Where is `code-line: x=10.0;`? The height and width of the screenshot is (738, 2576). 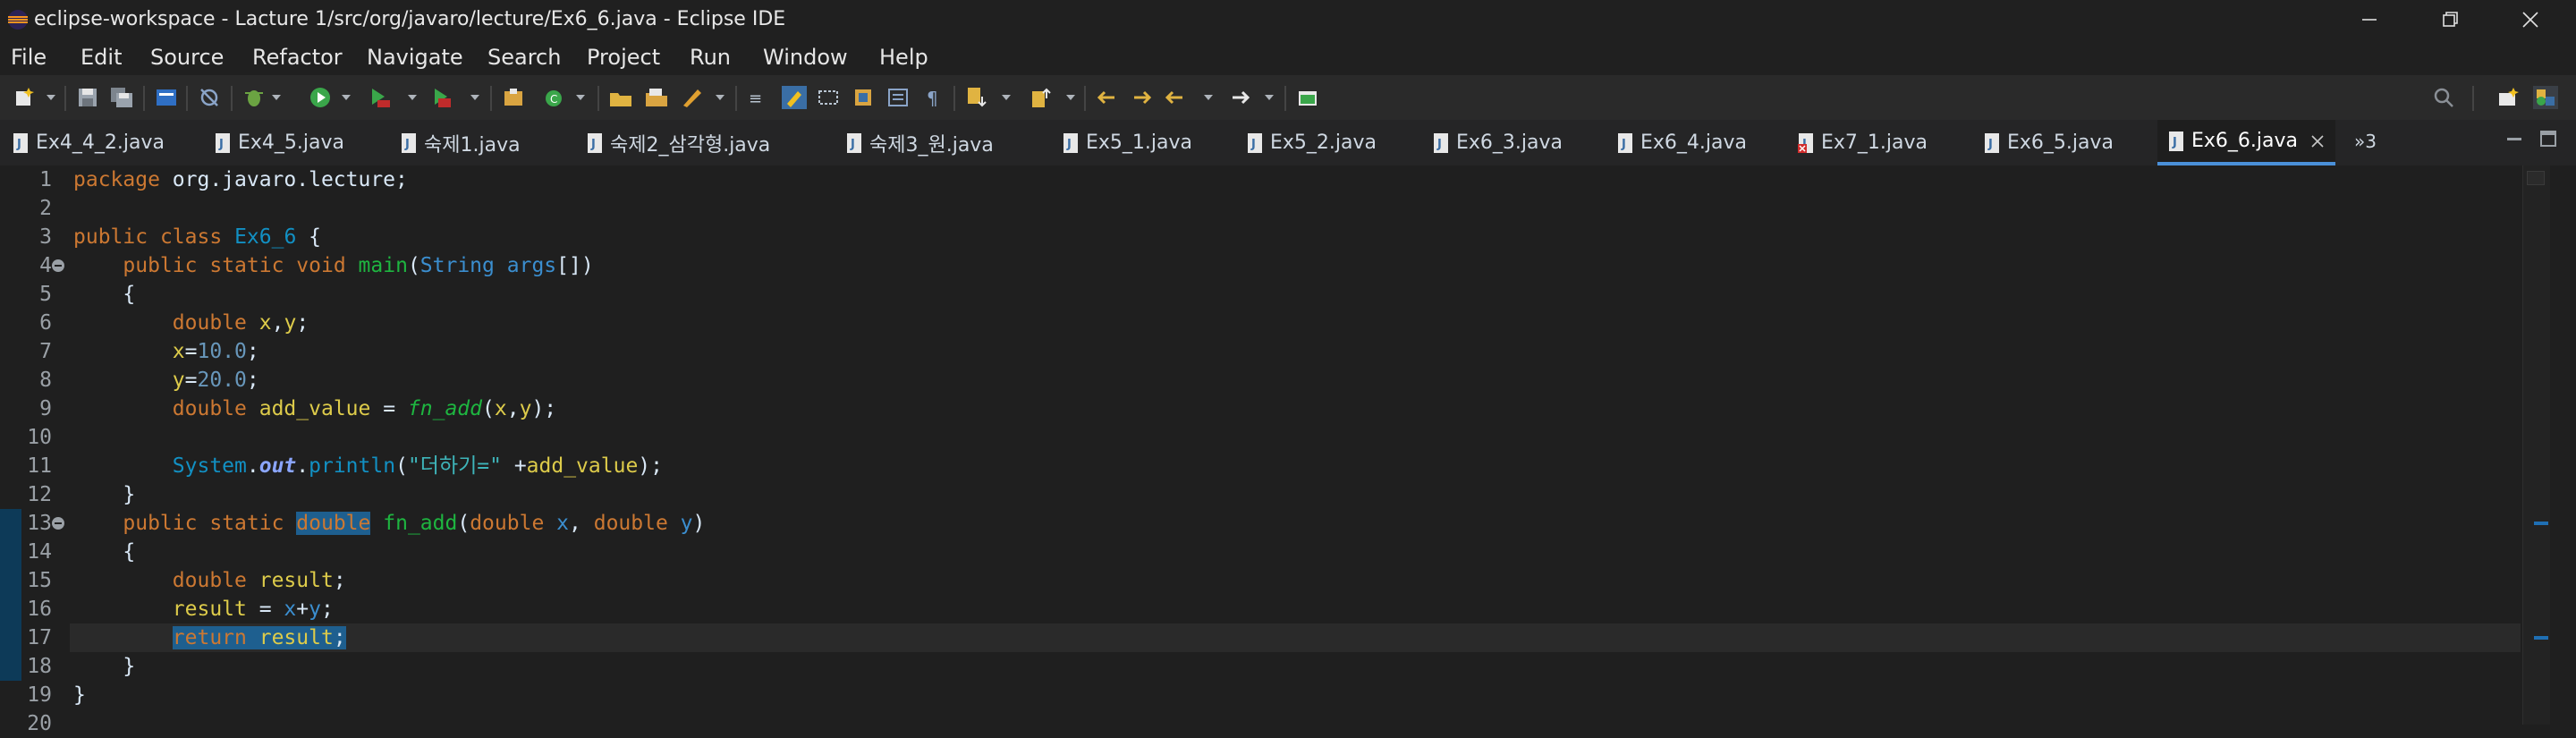 code-line: x=10.0; is located at coordinates (166, 351).